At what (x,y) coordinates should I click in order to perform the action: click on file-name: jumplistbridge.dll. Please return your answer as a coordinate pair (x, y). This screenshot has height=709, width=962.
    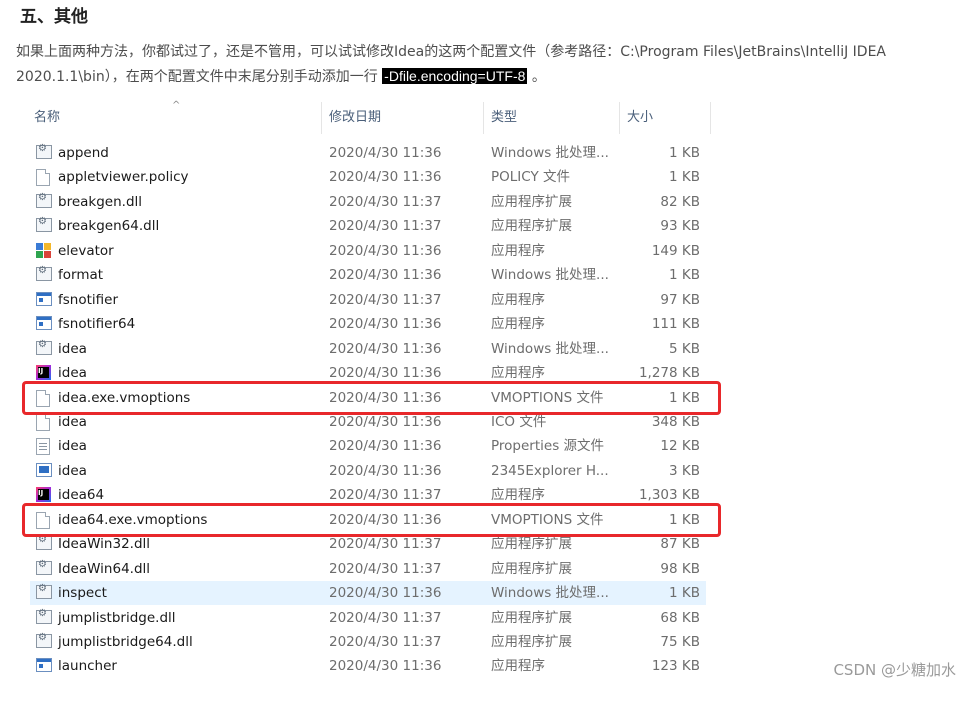
    Looking at the image, I should click on (117, 617).